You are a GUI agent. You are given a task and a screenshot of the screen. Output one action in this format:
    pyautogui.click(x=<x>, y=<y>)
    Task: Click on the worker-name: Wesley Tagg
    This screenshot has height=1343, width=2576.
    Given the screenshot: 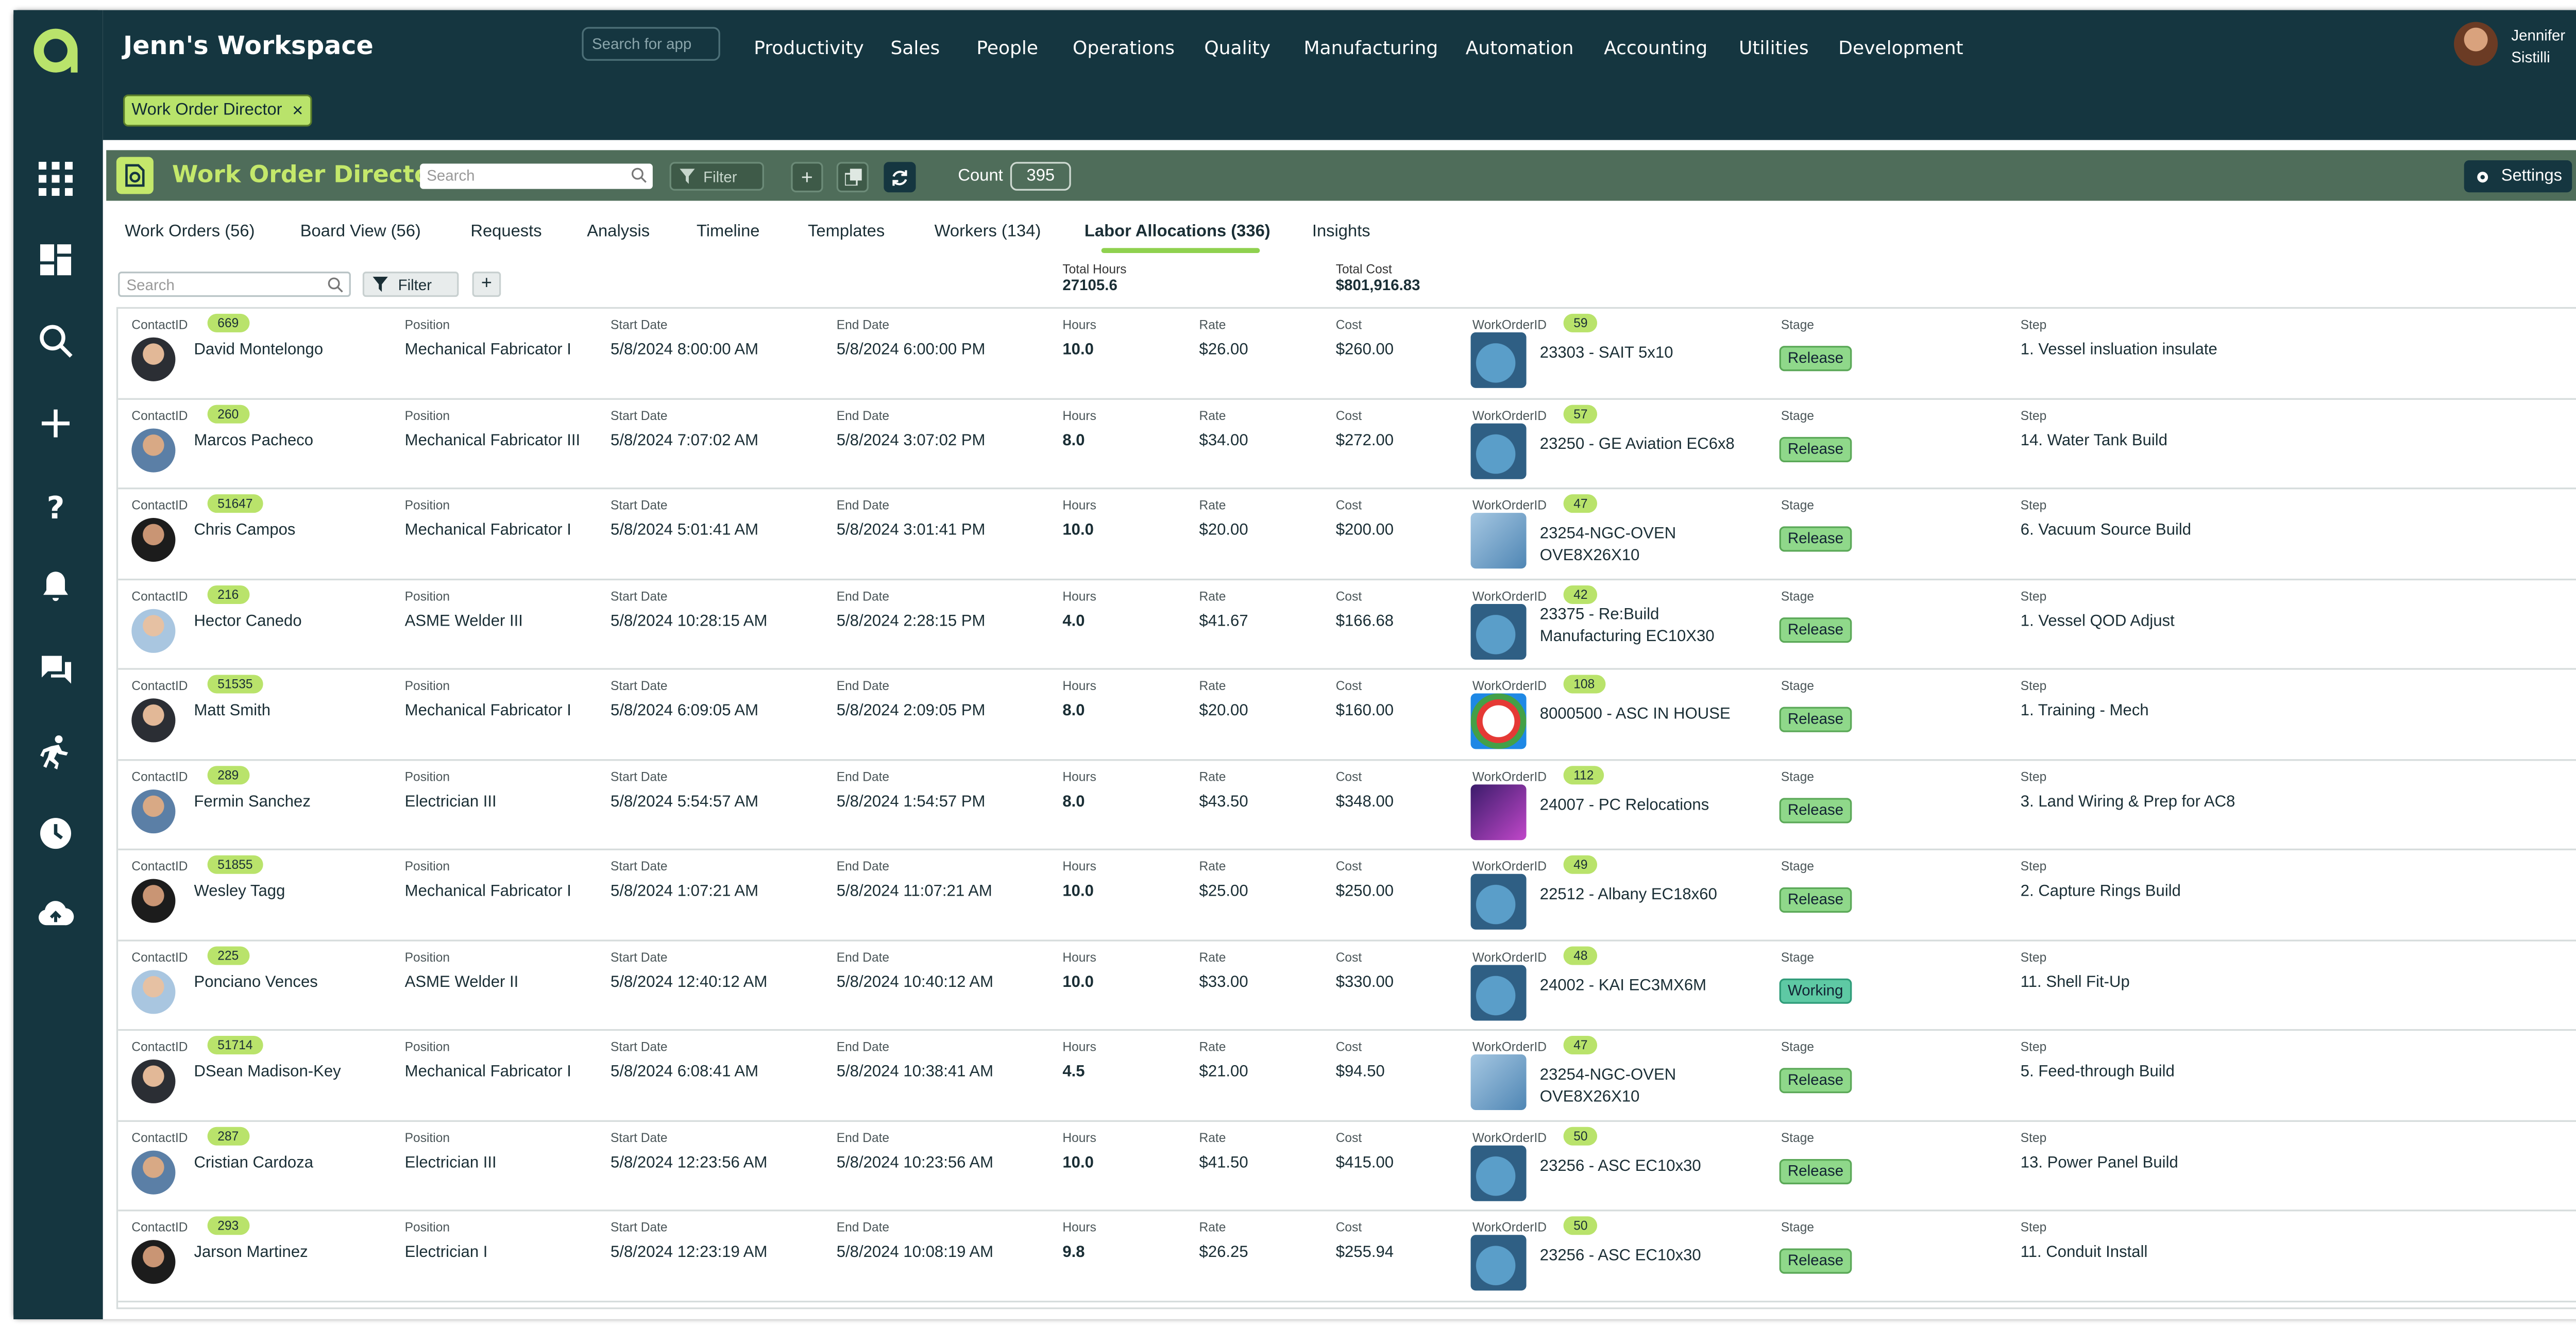 What is the action you would take?
    pyautogui.click(x=239, y=891)
    